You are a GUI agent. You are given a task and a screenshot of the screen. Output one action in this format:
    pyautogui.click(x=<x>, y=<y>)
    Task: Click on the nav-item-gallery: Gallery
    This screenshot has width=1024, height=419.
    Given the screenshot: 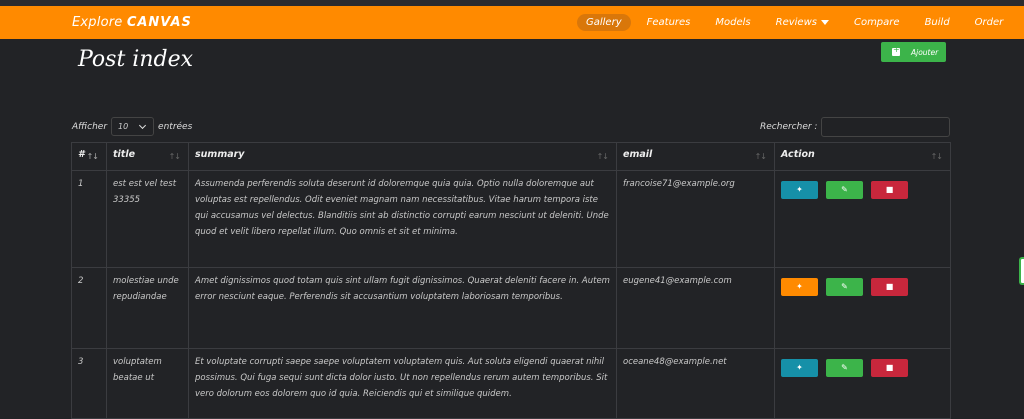 What is the action you would take?
    pyautogui.click(x=604, y=22)
    